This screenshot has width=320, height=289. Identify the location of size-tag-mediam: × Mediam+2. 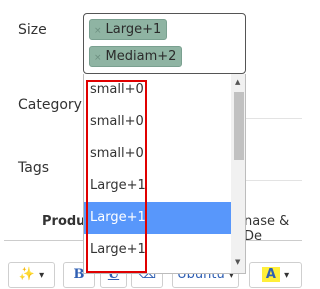
(136, 56).